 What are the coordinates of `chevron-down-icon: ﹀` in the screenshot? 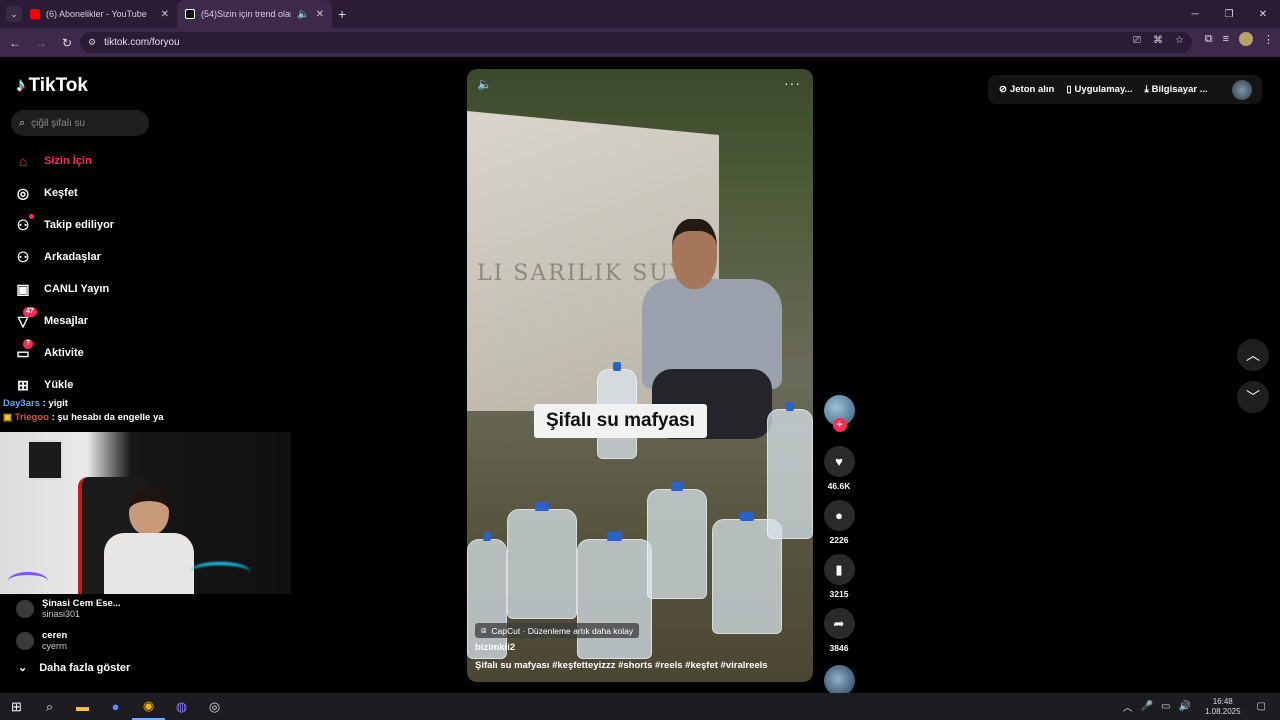 It's located at (1253, 397).